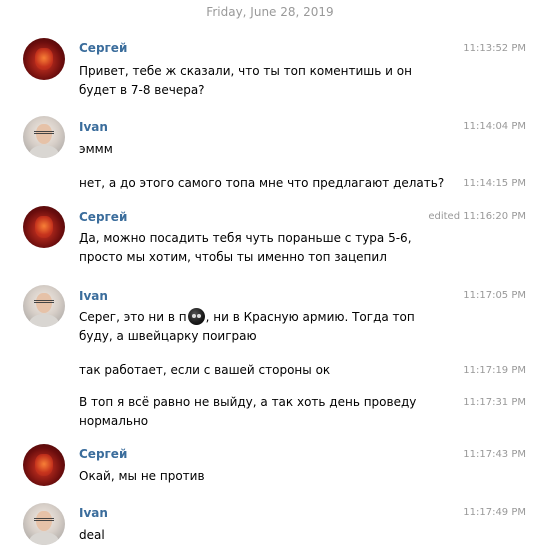 Image resolution: width=540 pixels, height=552 pixels. What do you see at coordinates (494, 454) in the screenshot?
I see `message-timestamp: 11:17:43 PM` at bounding box center [494, 454].